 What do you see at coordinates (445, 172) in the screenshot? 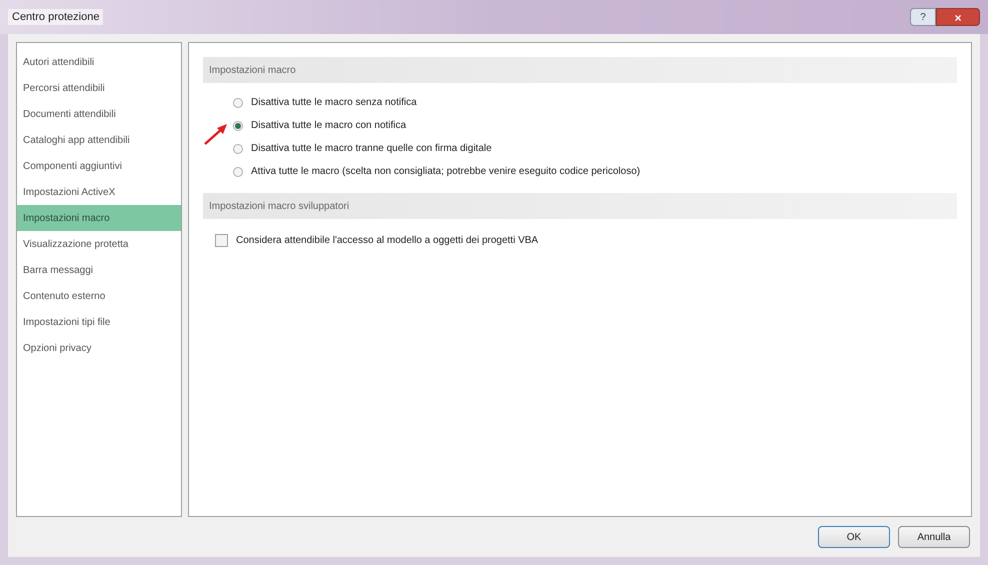
I see `option-label: Attiva tutte le macro (scelta non consigliata; potrebbe venire eseguito codice pericoloso)` at bounding box center [445, 172].